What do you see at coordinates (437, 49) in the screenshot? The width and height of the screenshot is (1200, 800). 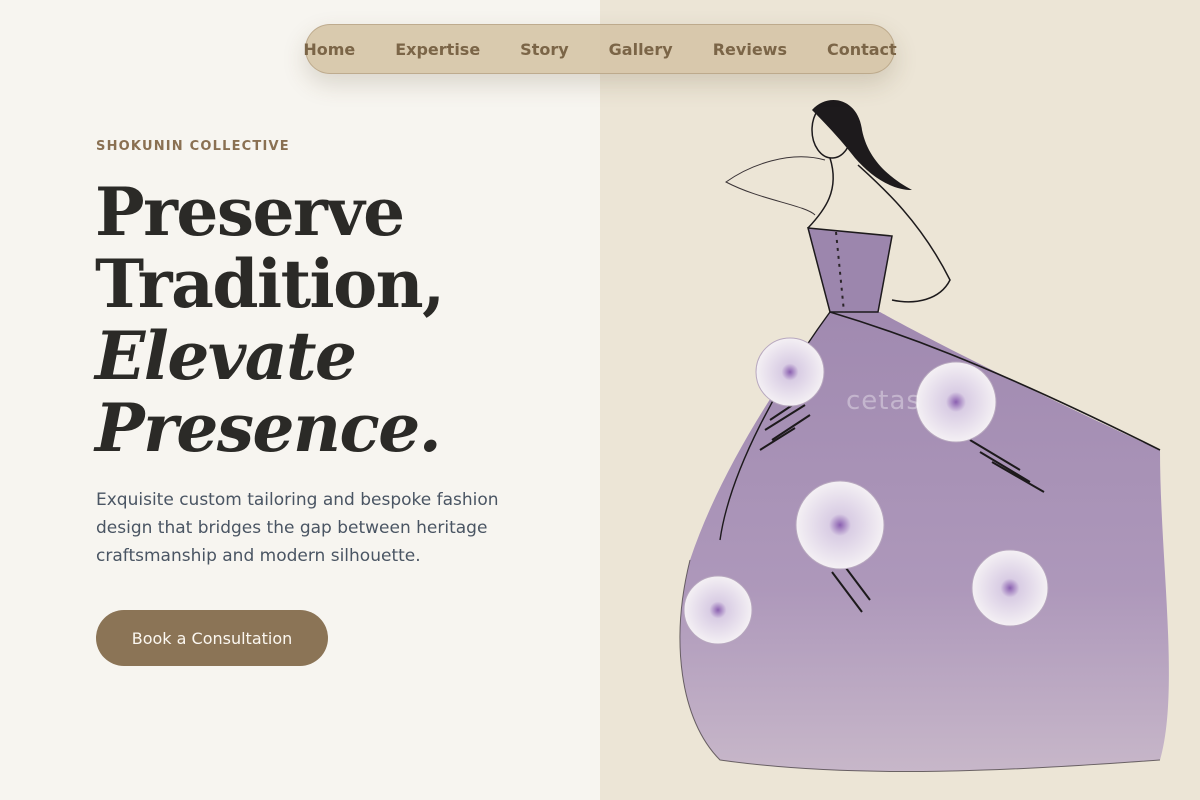 I see `nav-expertise: Expertise` at bounding box center [437, 49].